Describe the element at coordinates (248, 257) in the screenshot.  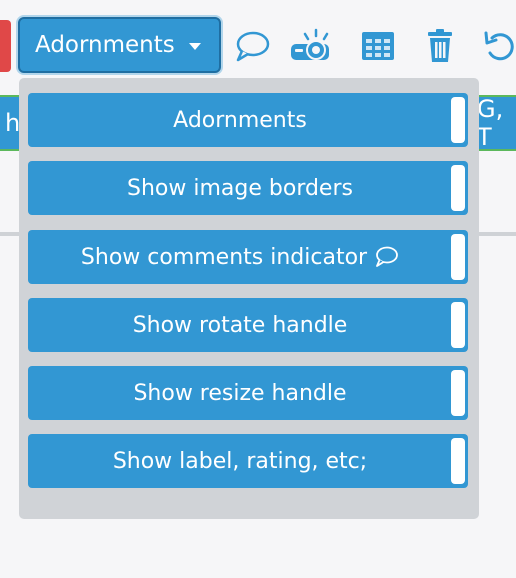
I see `menu-item-show-comments-indicator: Show comments indicator` at that location.